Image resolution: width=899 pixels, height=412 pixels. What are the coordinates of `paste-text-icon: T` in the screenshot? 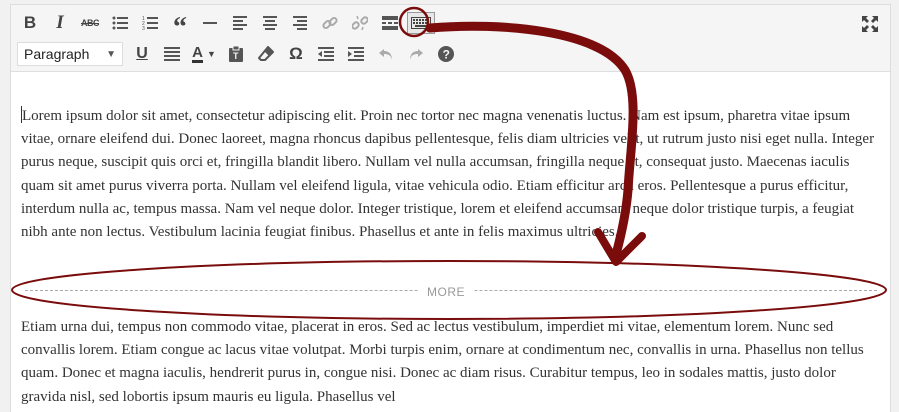 It's located at (236, 54).